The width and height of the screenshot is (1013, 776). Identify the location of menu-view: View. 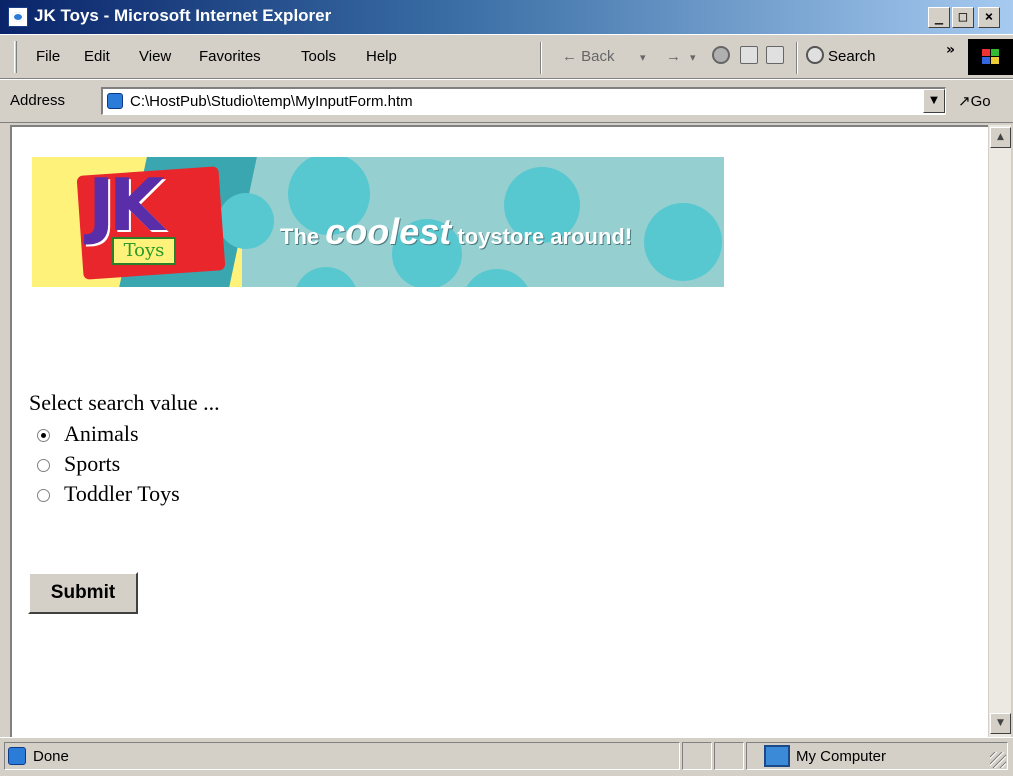
(155, 56).